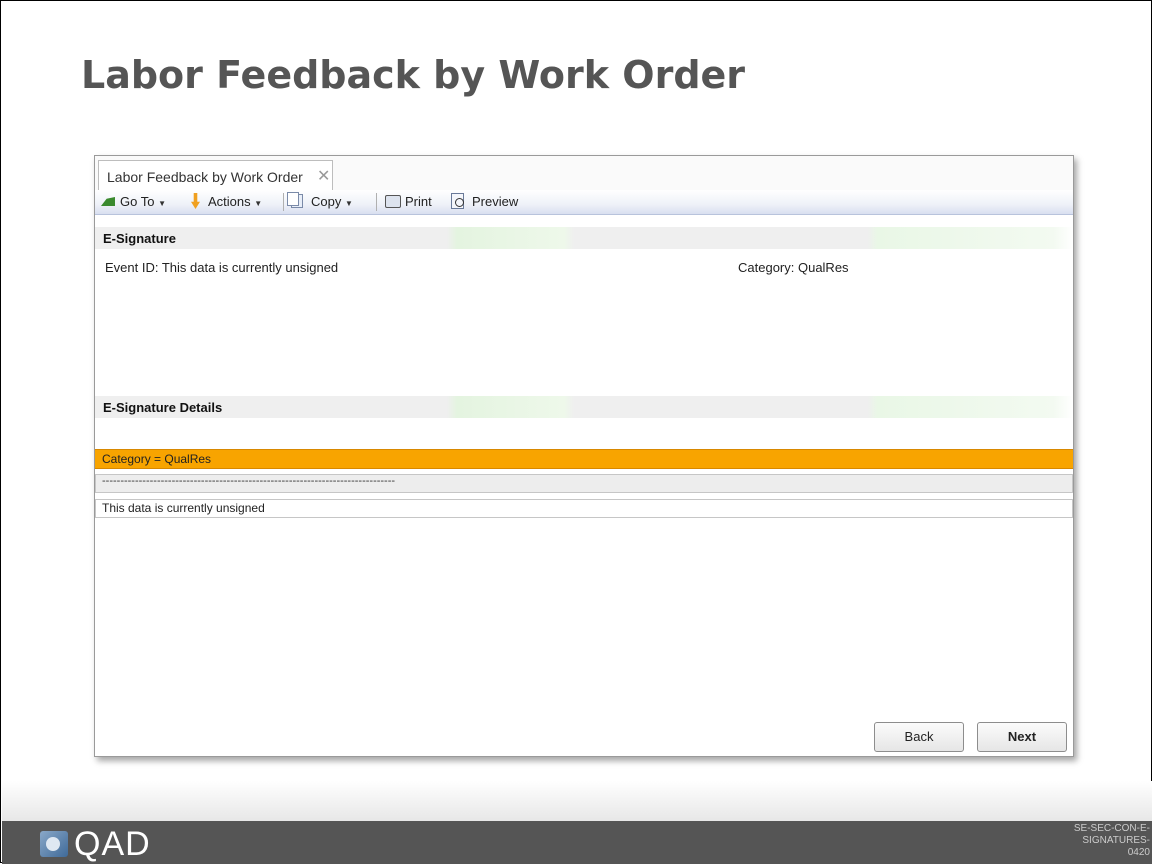 The width and height of the screenshot is (1154, 865). I want to click on section-title: E-Signature, so click(139, 238).